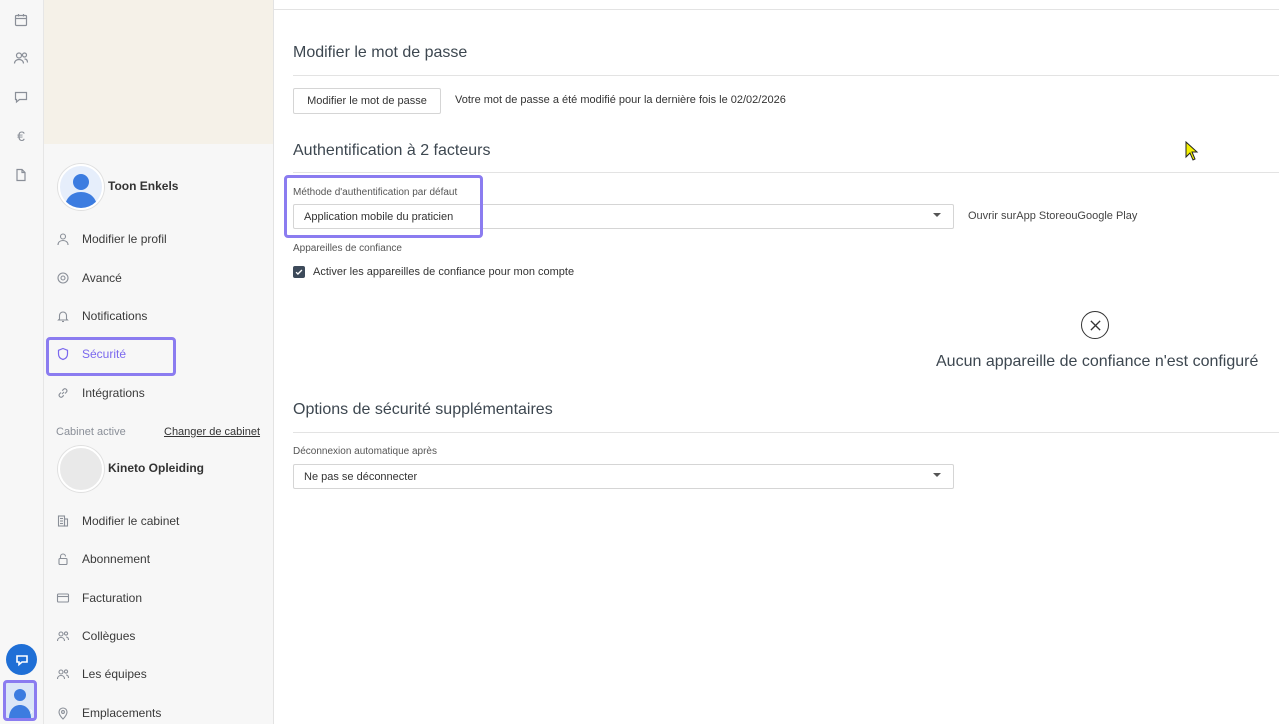  I want to click on chat-icon, so click(21, 660).